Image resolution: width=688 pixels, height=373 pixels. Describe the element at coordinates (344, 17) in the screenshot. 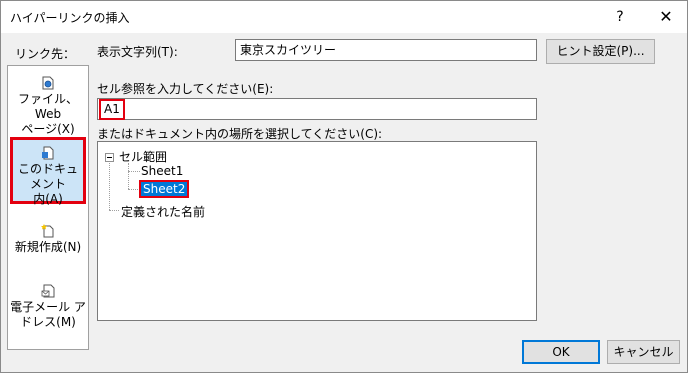

I see `title-bar: ハイパーリンクの挿入 ? ✕` at that location.